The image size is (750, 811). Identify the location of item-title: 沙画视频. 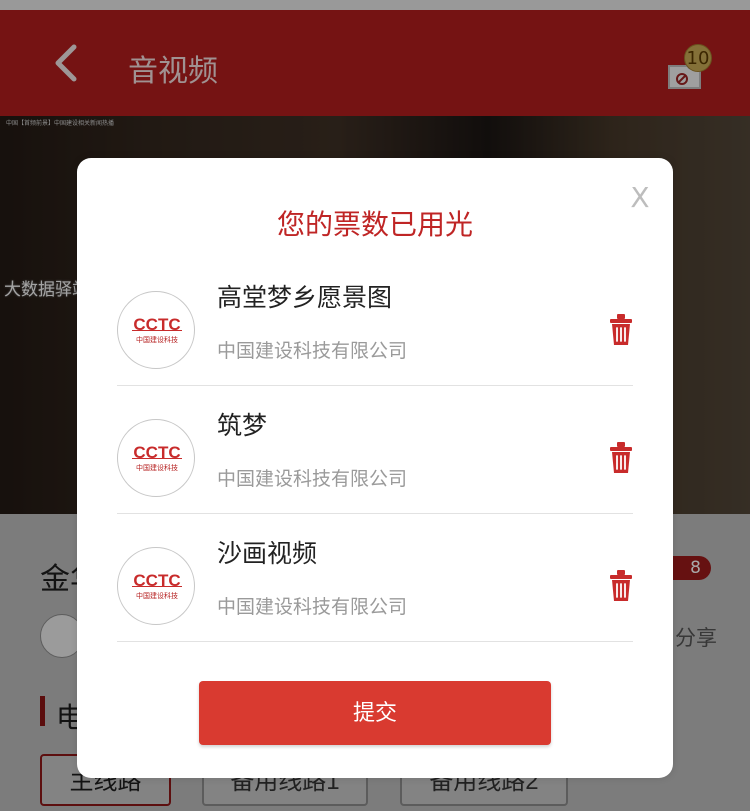
(267, 553).